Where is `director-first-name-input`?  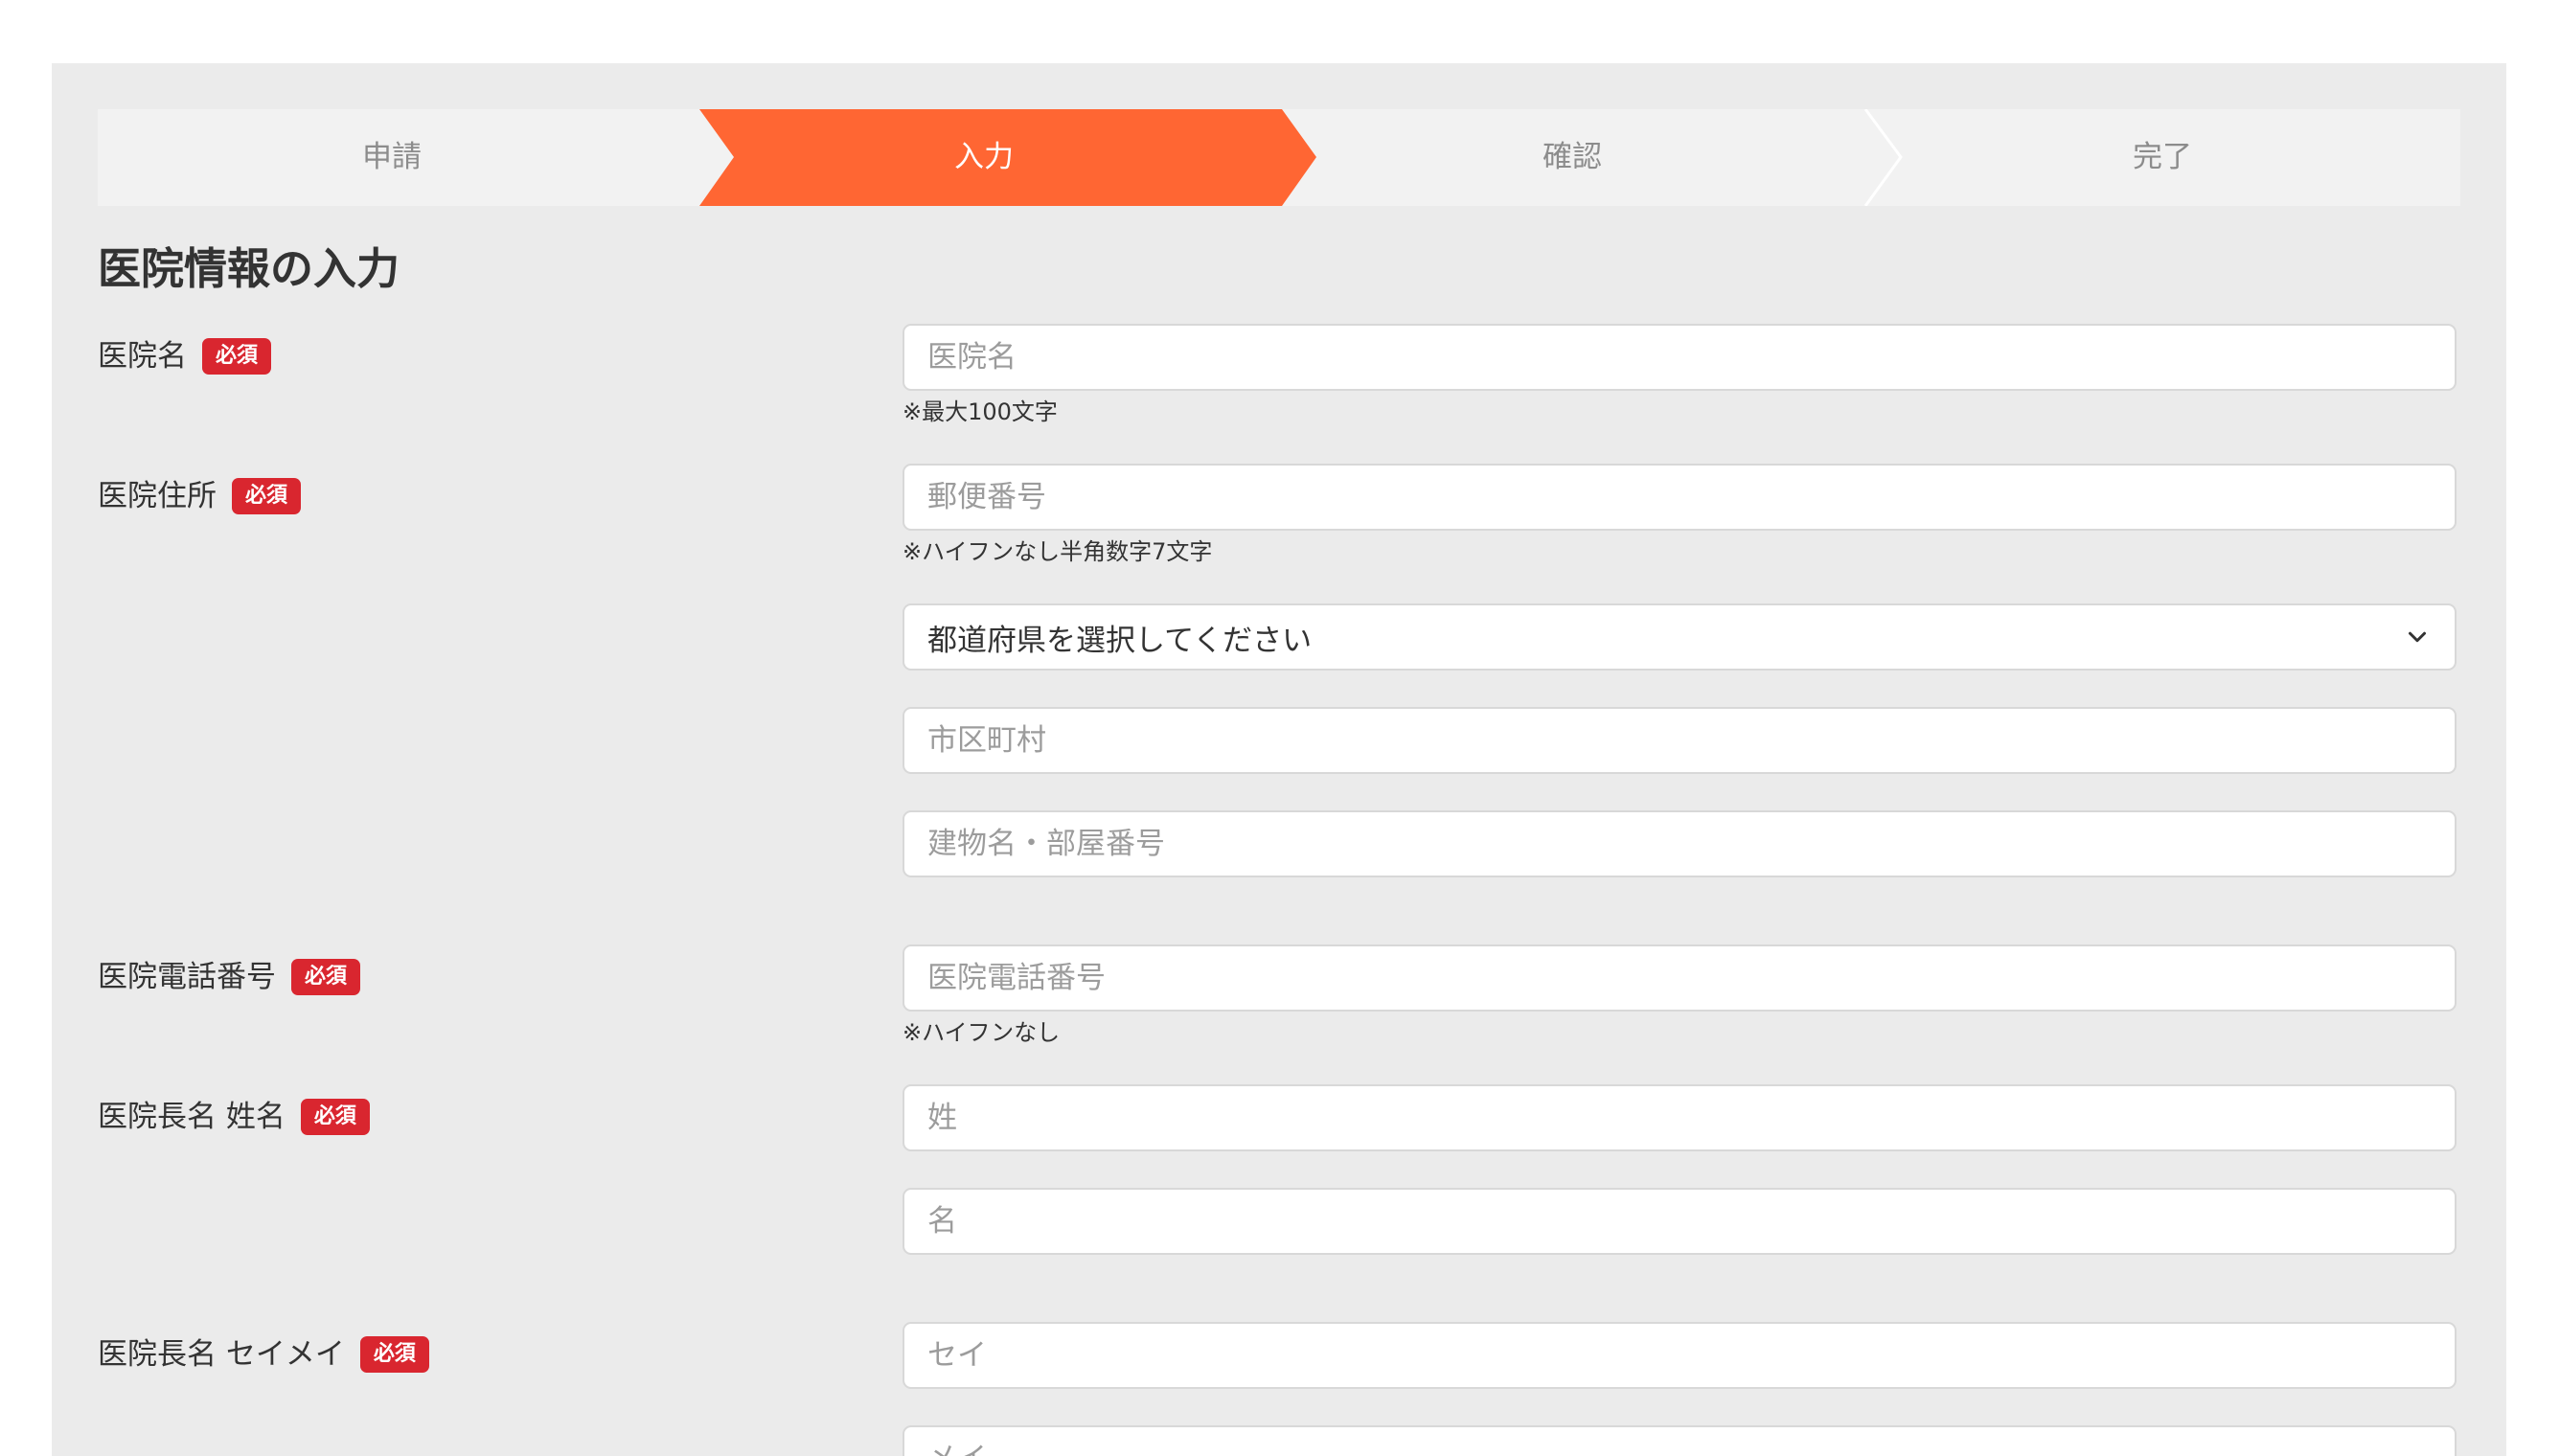
director-first-name-input is located at coordinates (1680, 1222).